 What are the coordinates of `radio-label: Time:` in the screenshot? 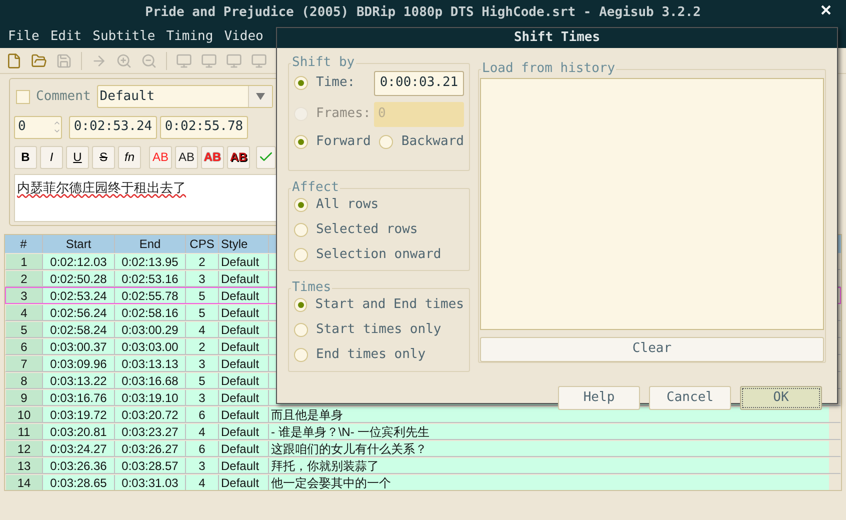 It's located at (336, 83).